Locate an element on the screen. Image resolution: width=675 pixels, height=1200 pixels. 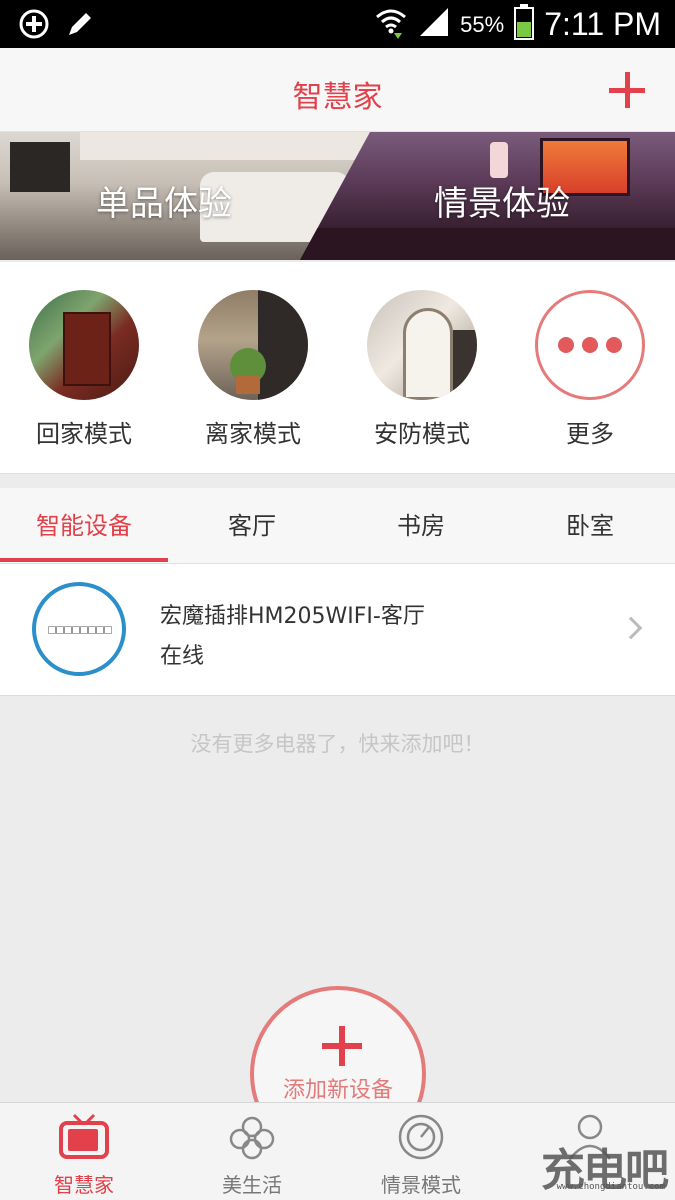
product-experience-label: 单品体验 is located at coordinates (164, 200).